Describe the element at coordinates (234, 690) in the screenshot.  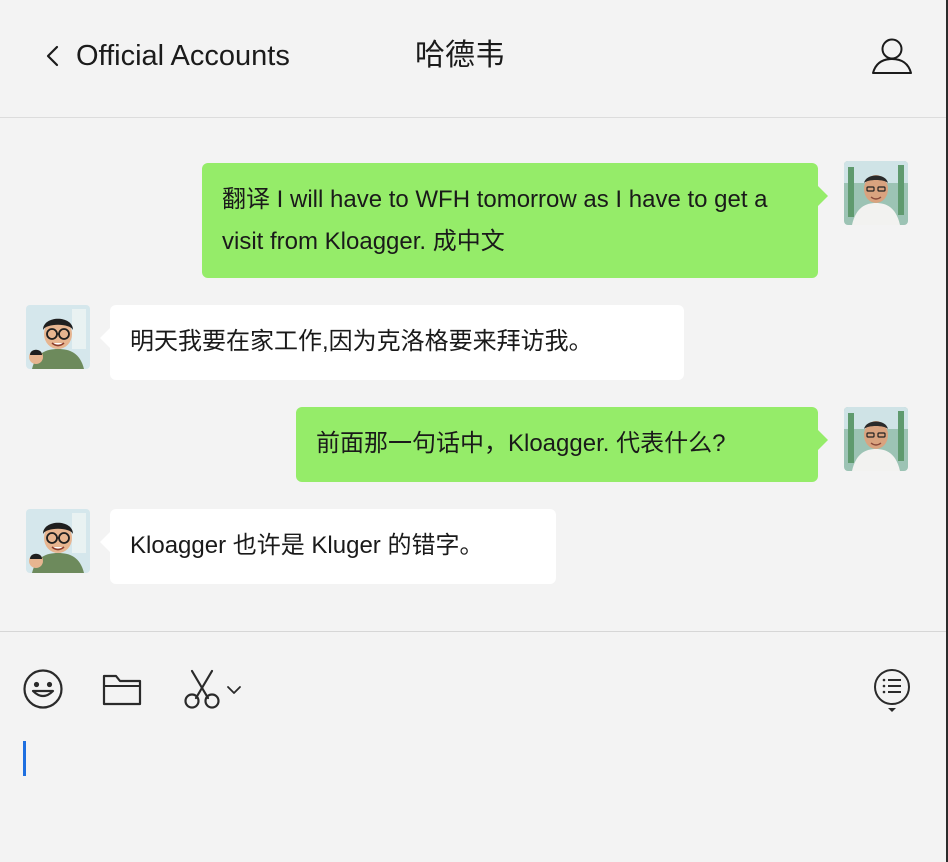
I see `chevron-down-icon` at that location.